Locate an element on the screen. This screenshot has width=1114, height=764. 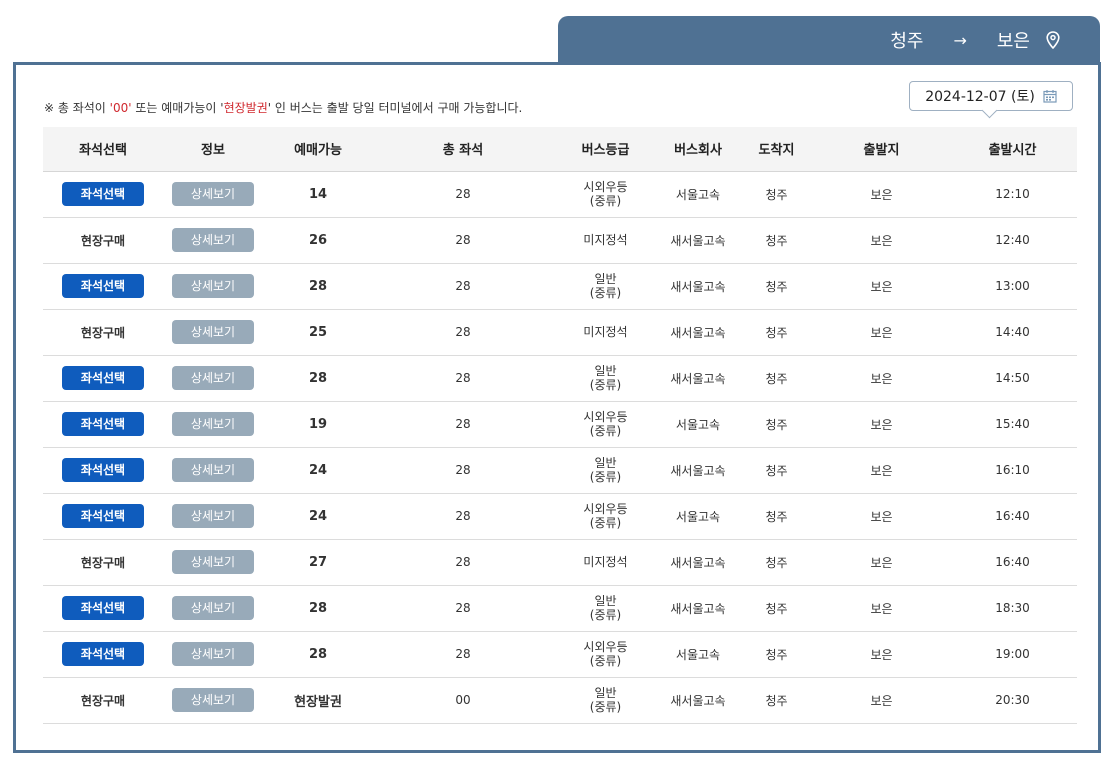
cell-action: 현장구매 is located at coordinates (103, 562).